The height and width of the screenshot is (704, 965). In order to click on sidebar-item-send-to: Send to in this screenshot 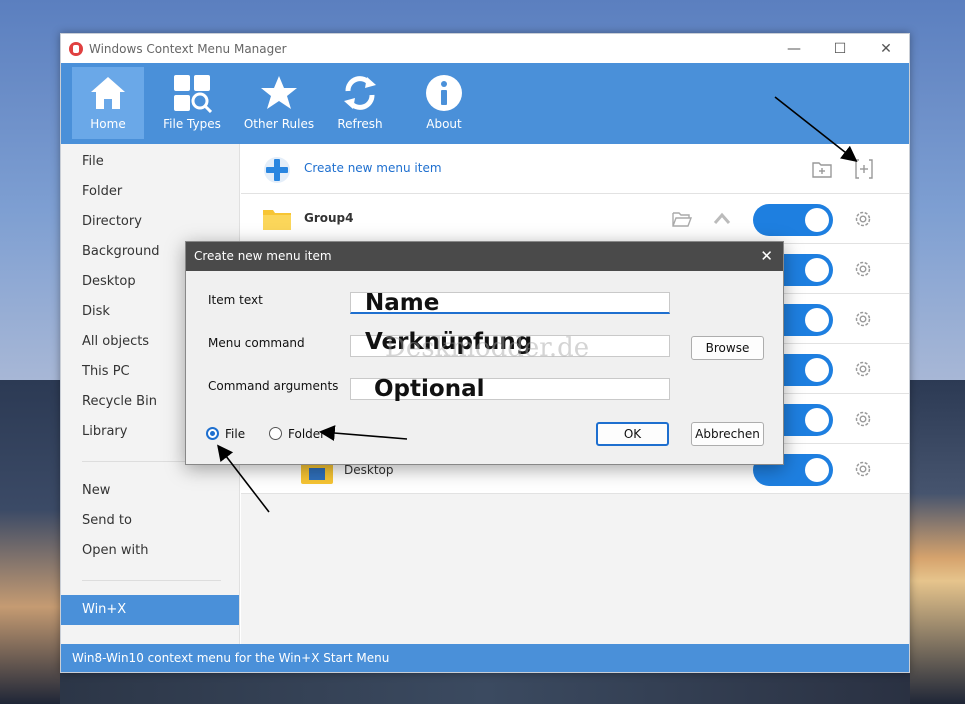, I will do `click(150, 521)`.